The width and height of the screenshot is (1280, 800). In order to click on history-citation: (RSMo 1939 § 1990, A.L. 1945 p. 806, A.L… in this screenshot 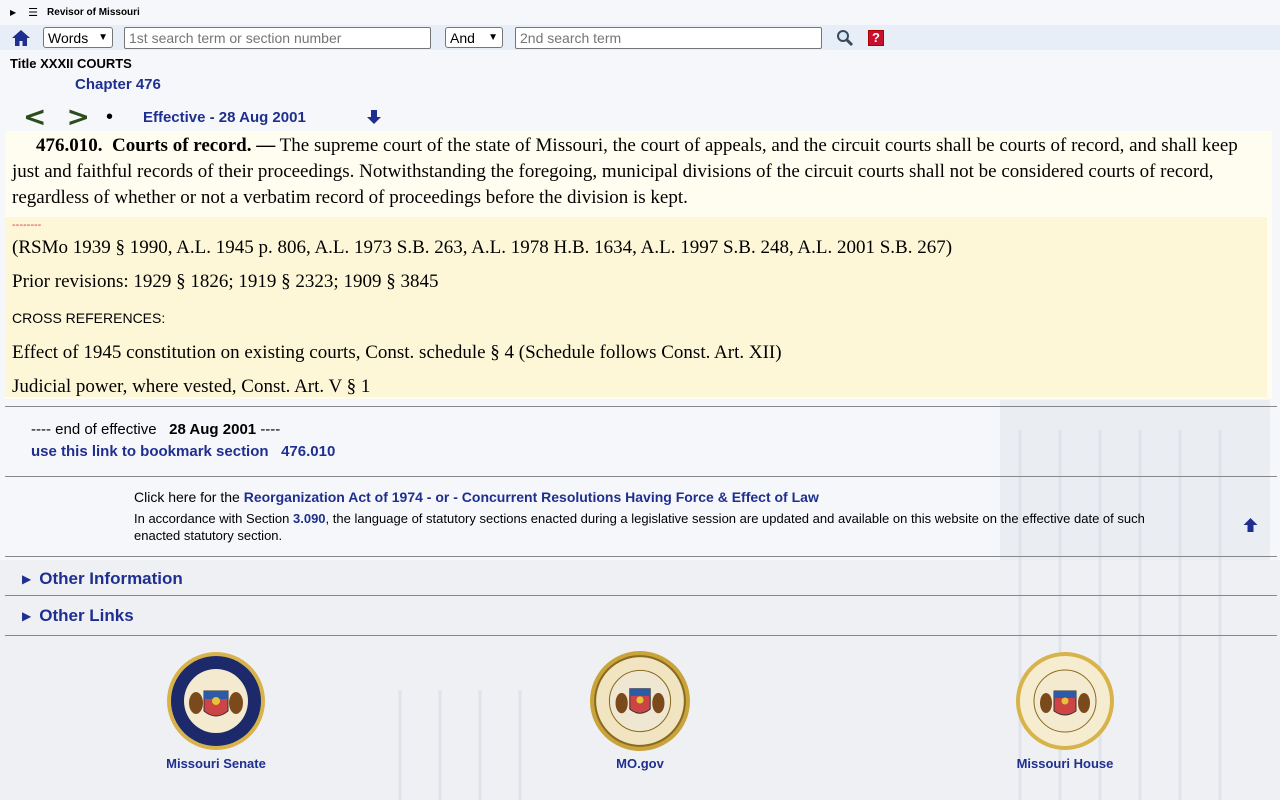, I will do `click(482, 247)`.